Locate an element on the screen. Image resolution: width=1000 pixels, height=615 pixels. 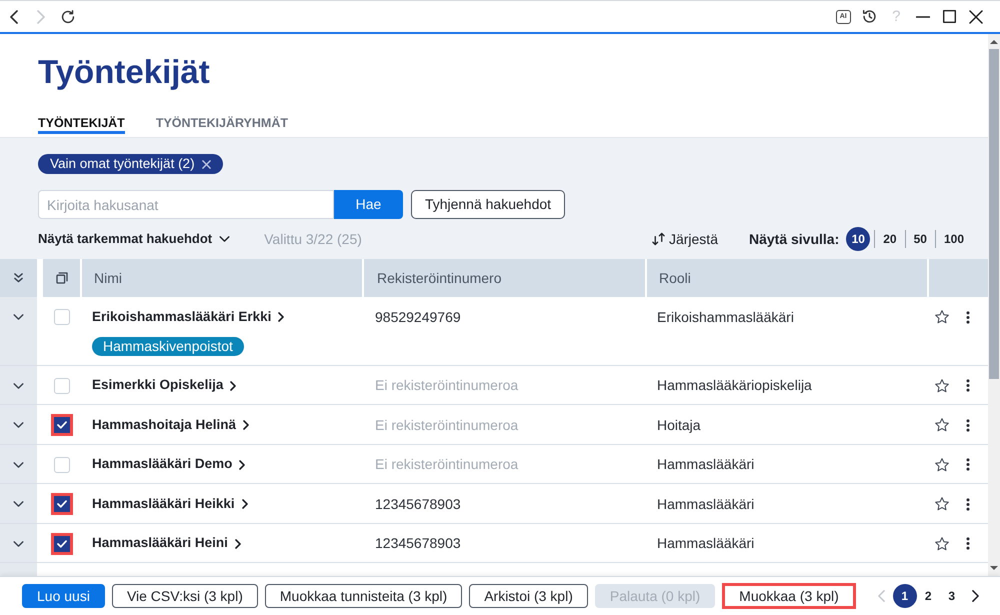
filter-chip: Vain omat työntekijät (2) is located at coordinates (130, 164).